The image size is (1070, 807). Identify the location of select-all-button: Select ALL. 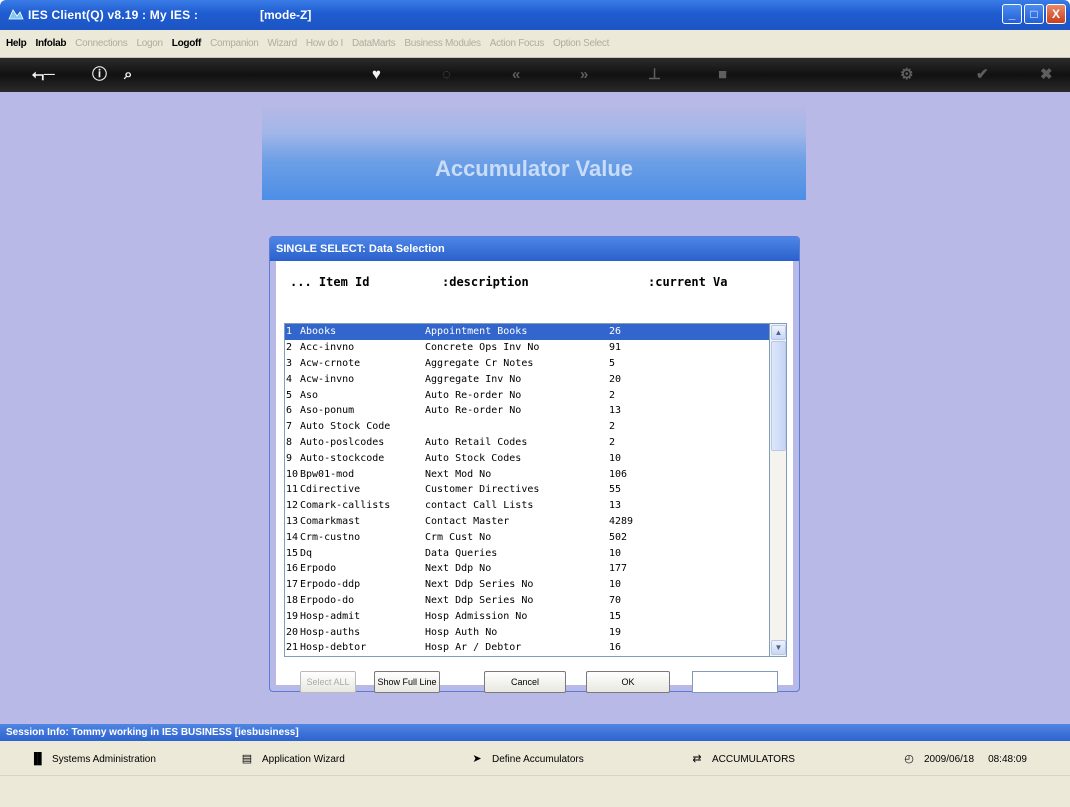
(328, 682).